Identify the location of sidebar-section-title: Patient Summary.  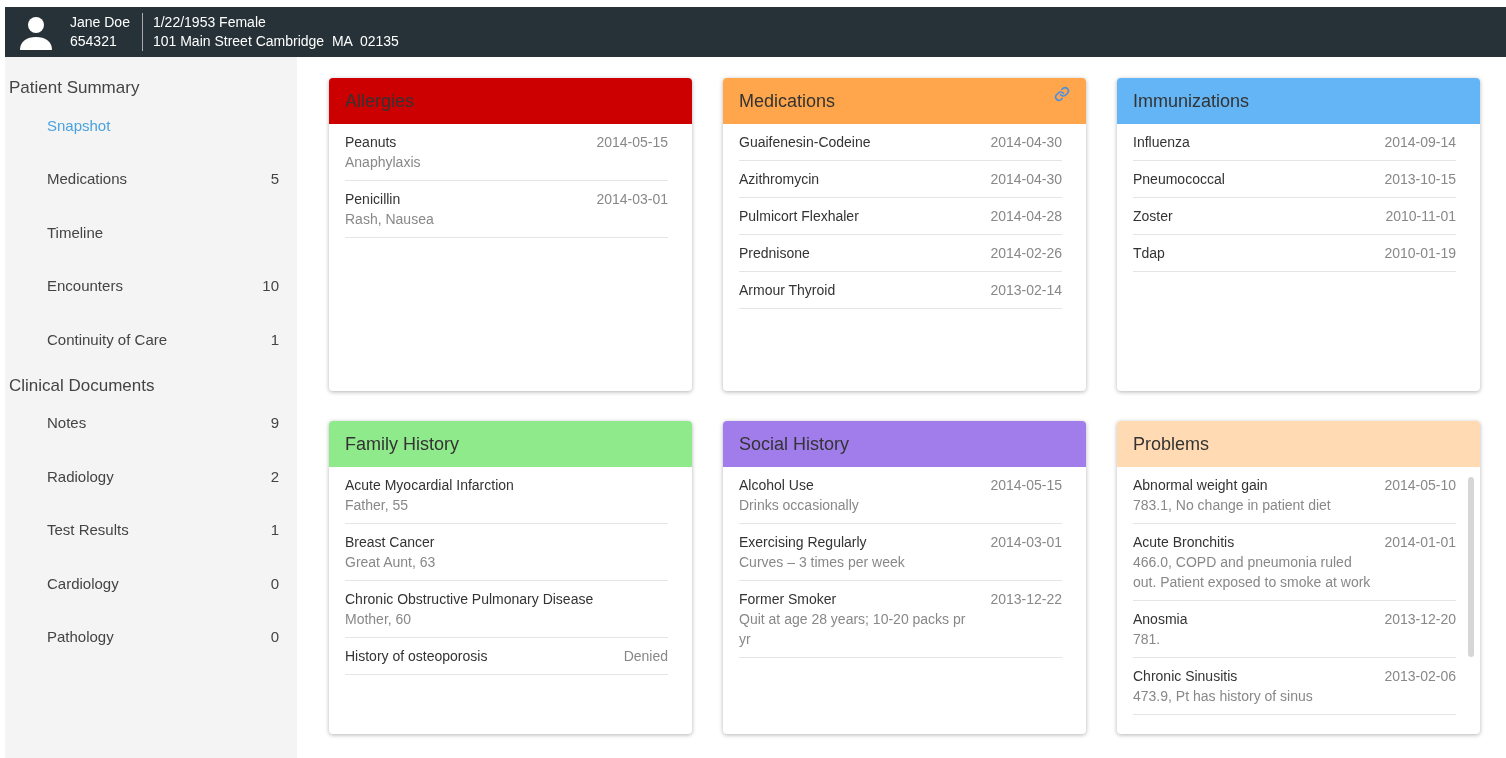
(75, 88).